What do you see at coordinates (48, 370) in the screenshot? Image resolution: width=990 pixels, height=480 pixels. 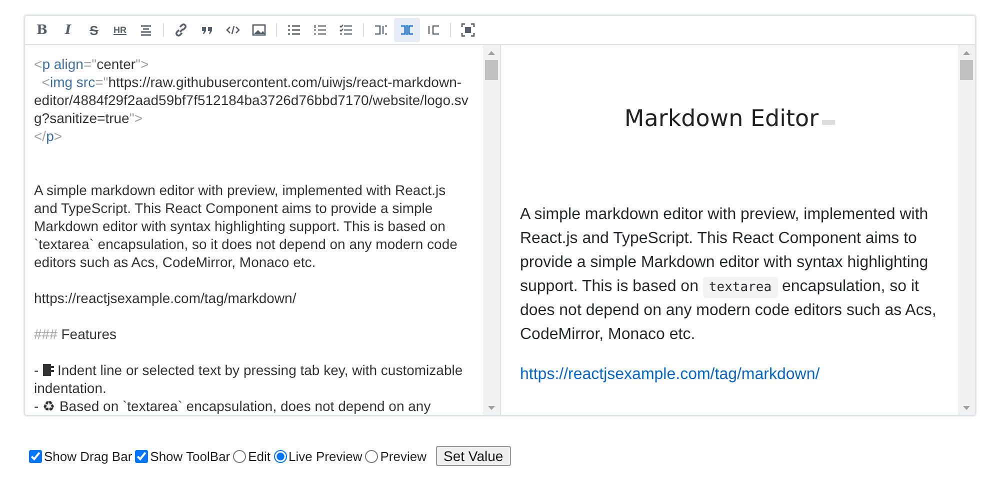 I see `notebook-icon` at bounding box center [48, 370].